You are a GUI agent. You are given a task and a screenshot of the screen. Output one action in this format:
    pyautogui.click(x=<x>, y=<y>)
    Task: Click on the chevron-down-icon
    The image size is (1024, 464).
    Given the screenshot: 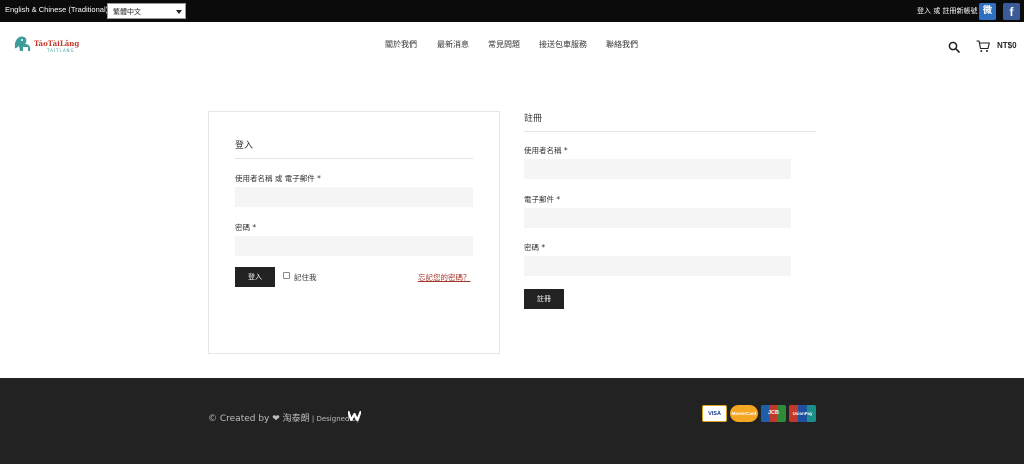 What is the action you would take?
    pyautogui.click(x=179, y=12)
    